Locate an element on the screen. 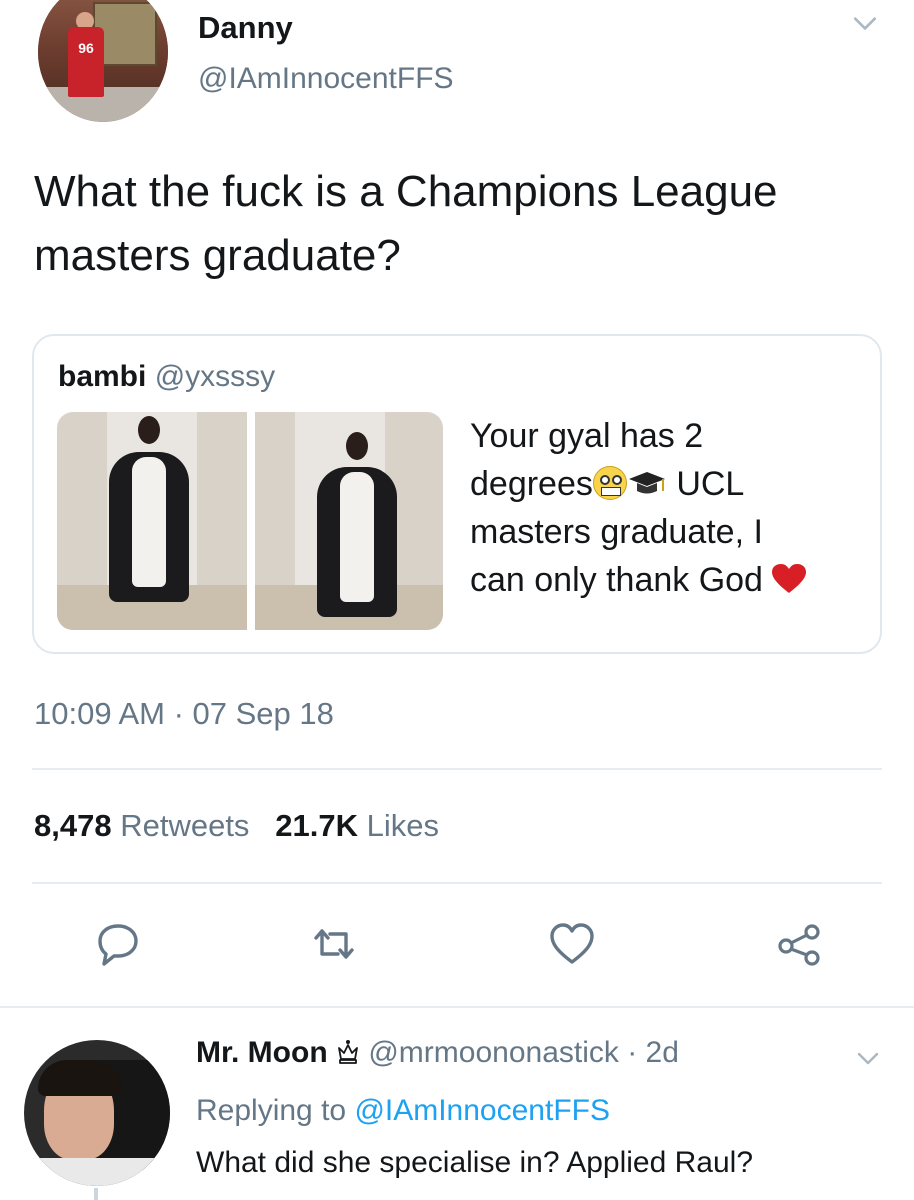 This screenshot has width=914, height=1200. quoted-text-thank-god: can only thank God is located at coordinates (616, 580).